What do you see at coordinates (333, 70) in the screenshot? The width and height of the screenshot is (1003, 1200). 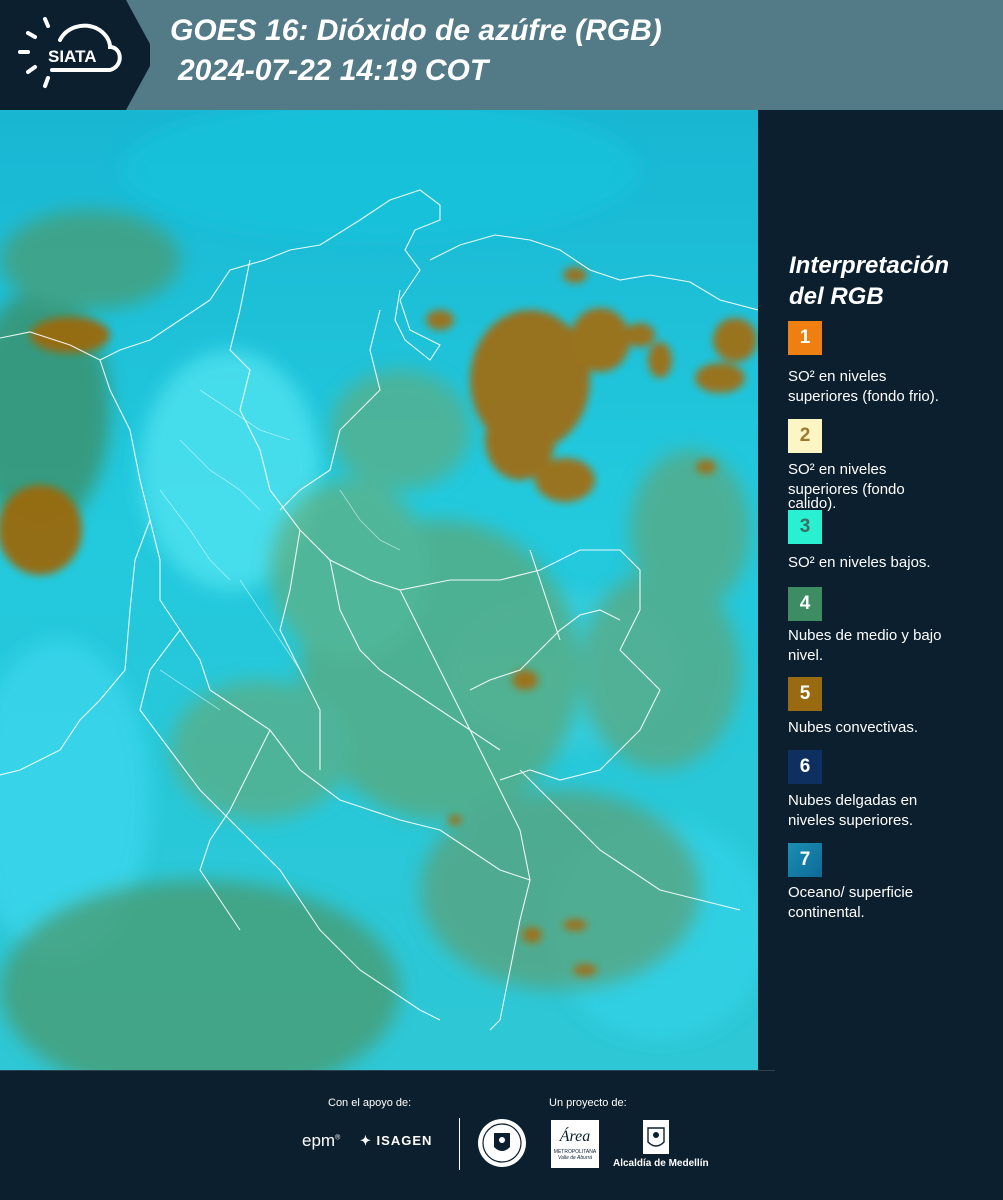 I see `timestamp: 2024-07-22 14:19 COT` at bounding box center [333, 70].